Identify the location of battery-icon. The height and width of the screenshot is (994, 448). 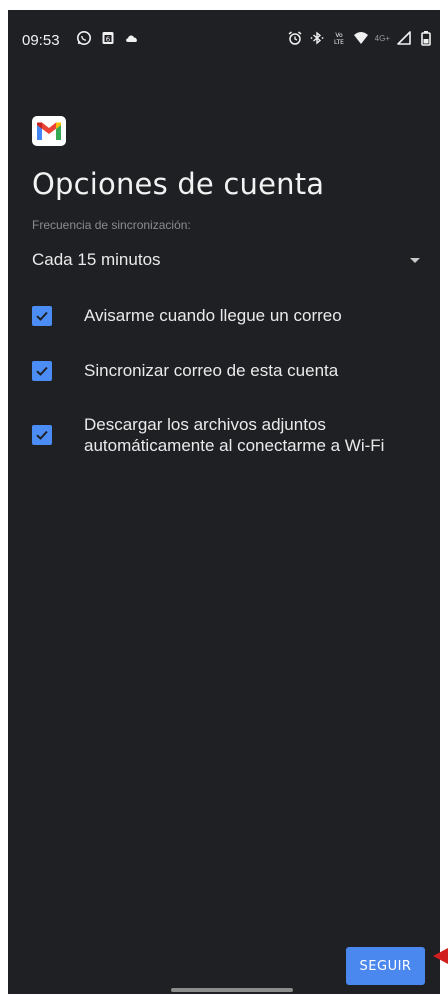
(426, 38).